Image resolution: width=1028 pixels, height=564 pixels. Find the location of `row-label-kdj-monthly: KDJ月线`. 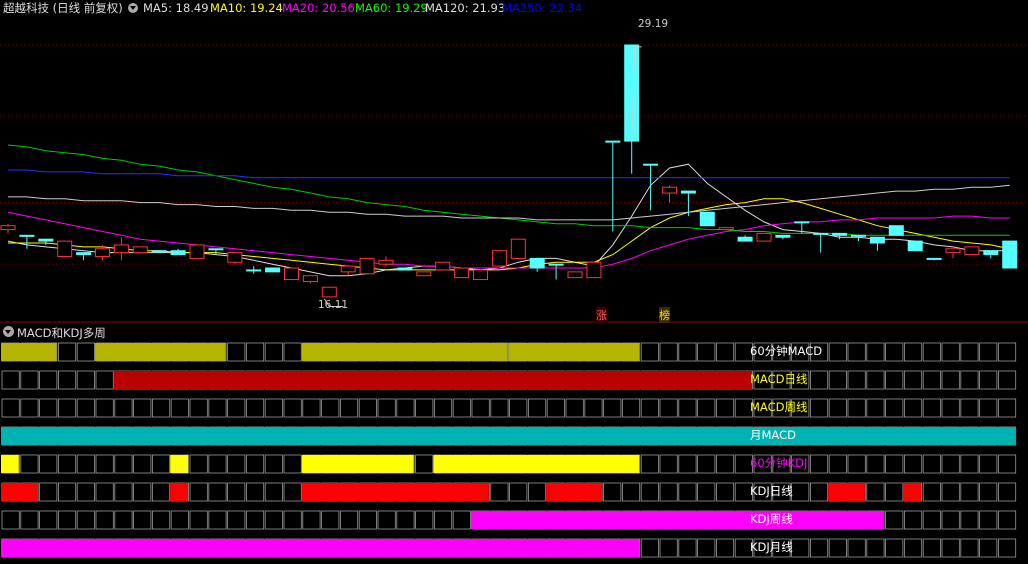

row-label-kdj-monthly: KDJ月线 is located at coordinates (771, 547).